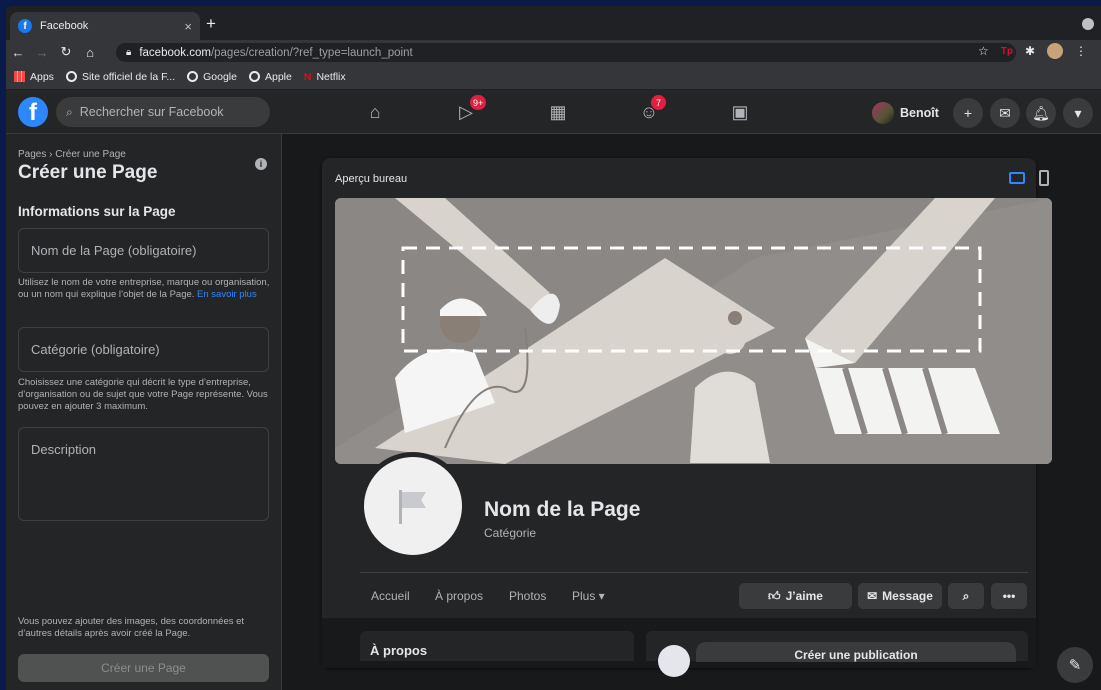 The image size is (1101, 690). Describe the element at coordinates (188, 26) in the screenshot. I see `close-tab-icon: ×` at that location.